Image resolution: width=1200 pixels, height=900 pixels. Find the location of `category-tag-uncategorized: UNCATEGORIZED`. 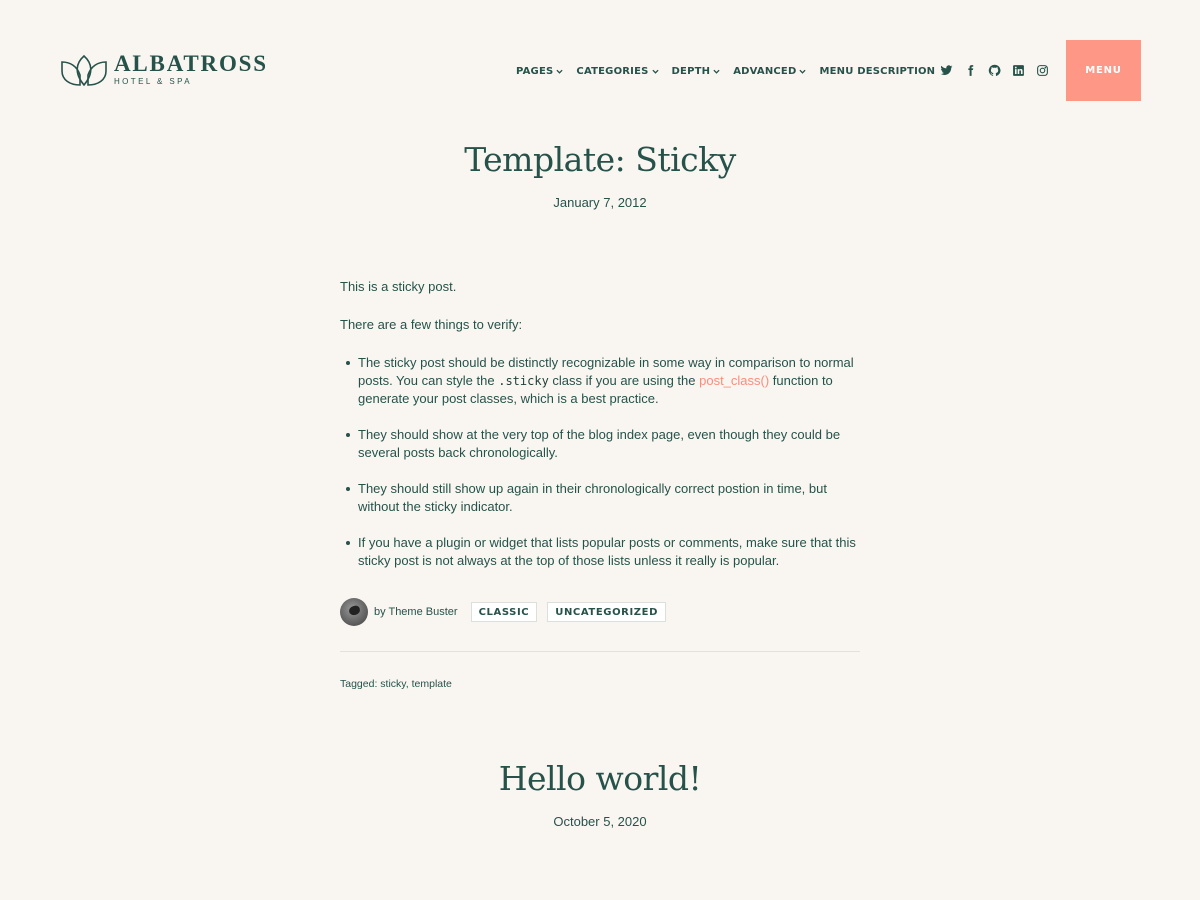

category-tag-uncategorized: UNCATEGORIZED is located at coordinates (606, 612).